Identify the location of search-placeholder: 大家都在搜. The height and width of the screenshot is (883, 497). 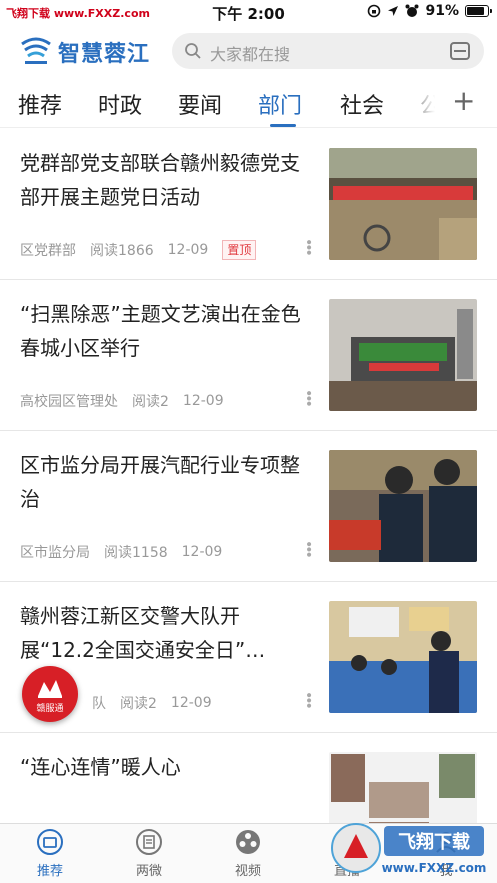
(250, 54).